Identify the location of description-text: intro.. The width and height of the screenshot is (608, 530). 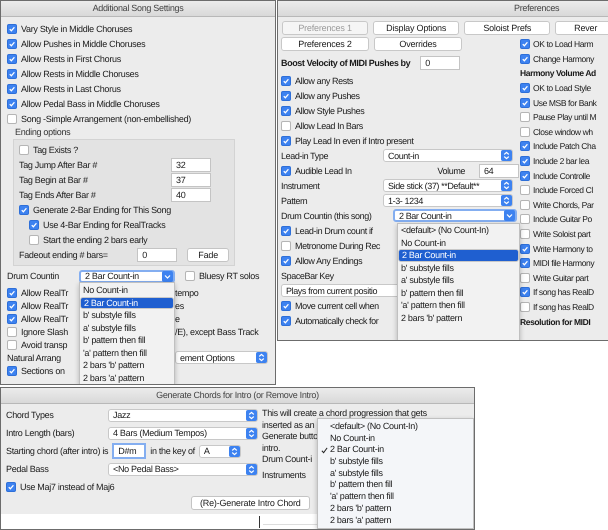
(271, 448).